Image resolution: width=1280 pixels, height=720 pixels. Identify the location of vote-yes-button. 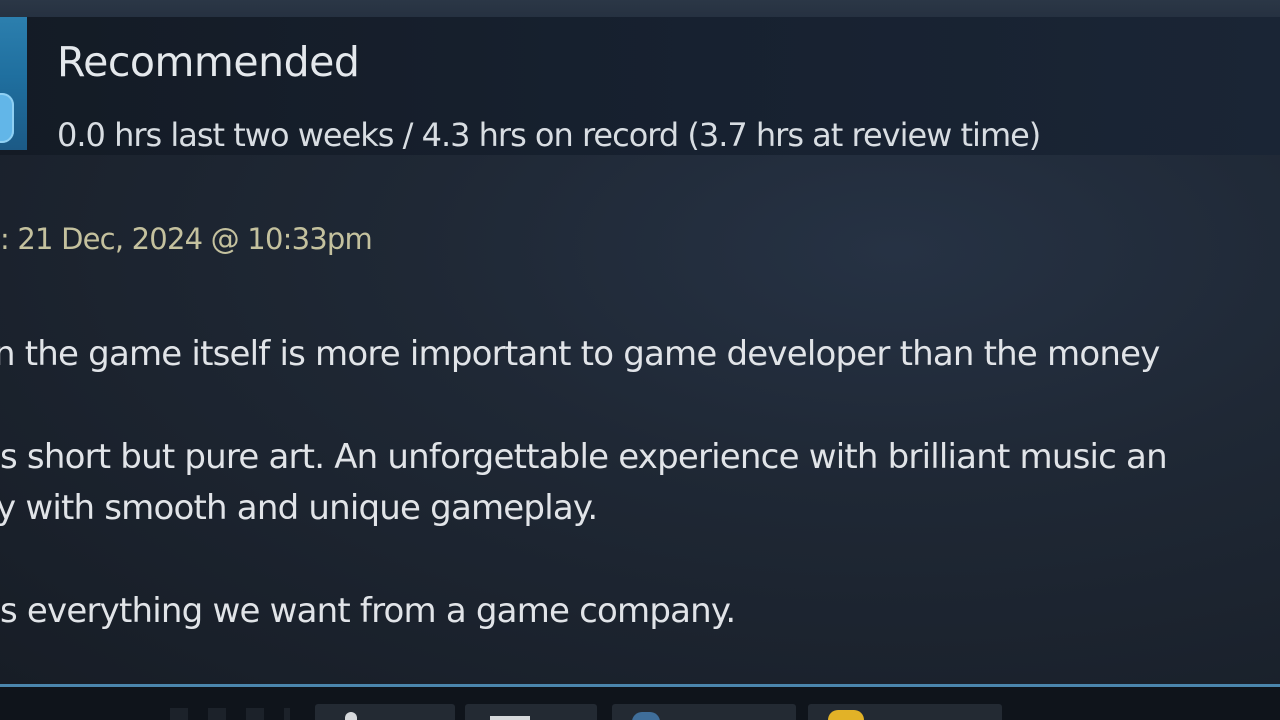
(385, 712).